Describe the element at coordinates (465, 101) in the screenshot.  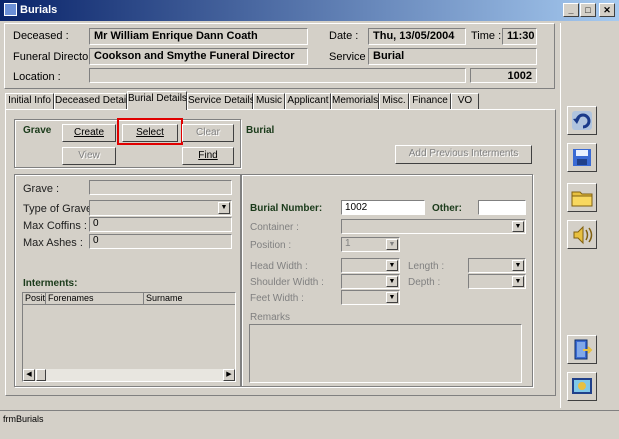
I see `tab-vo: VO` at that location.